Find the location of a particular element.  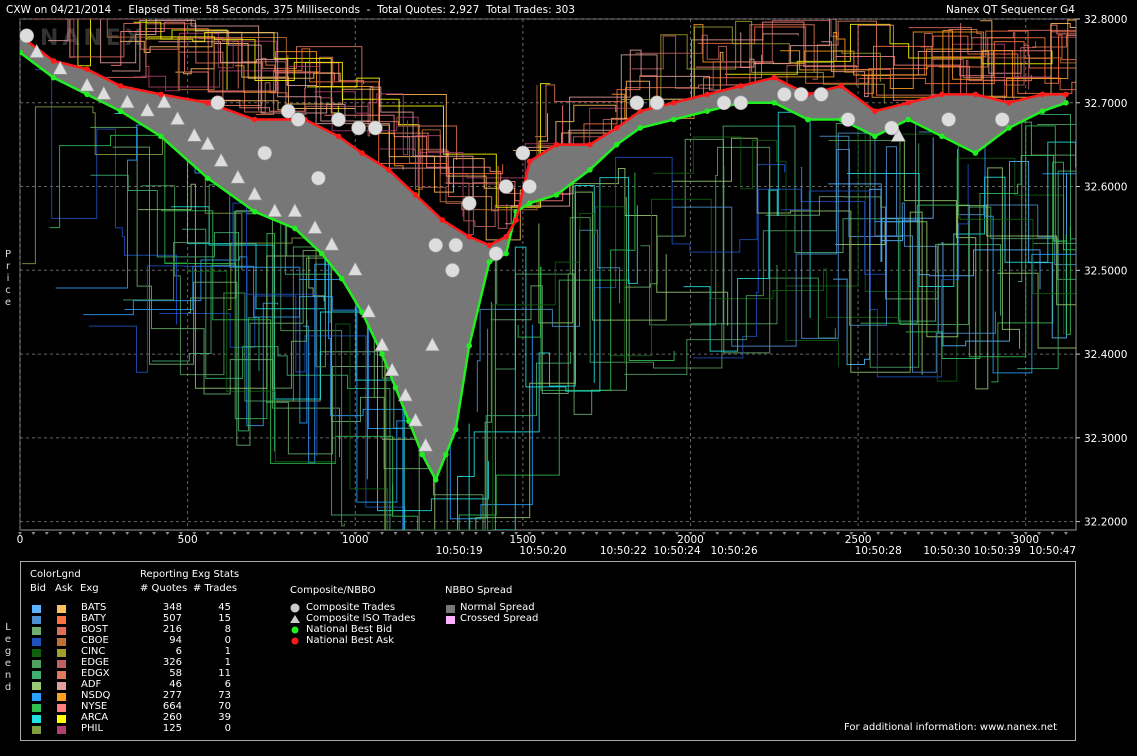

y-tick-label: 32.8000 is located at coordinates (1105, 20).